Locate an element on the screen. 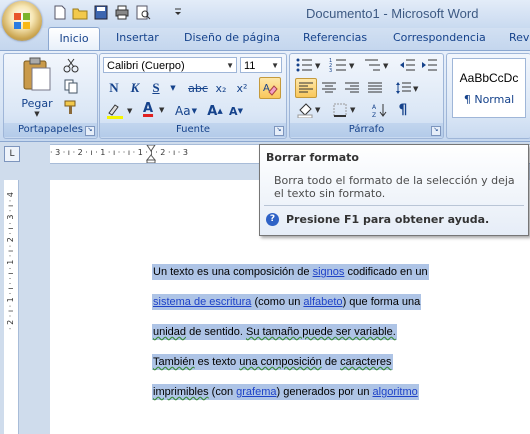  bold-button: N is located at coordinates (114, 88).